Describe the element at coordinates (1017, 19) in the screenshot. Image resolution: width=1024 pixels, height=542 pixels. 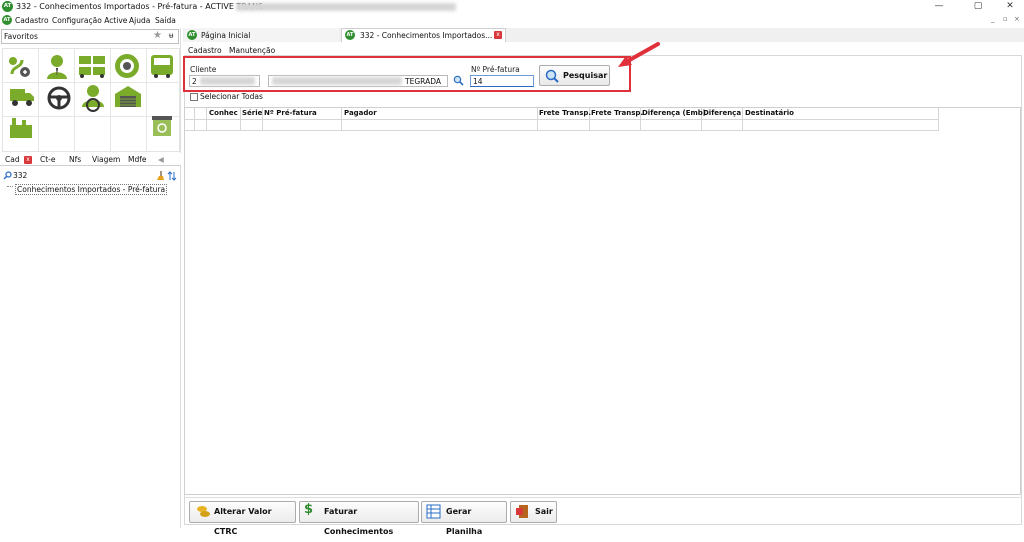
I see `mdi-close-button: ×` at that location.